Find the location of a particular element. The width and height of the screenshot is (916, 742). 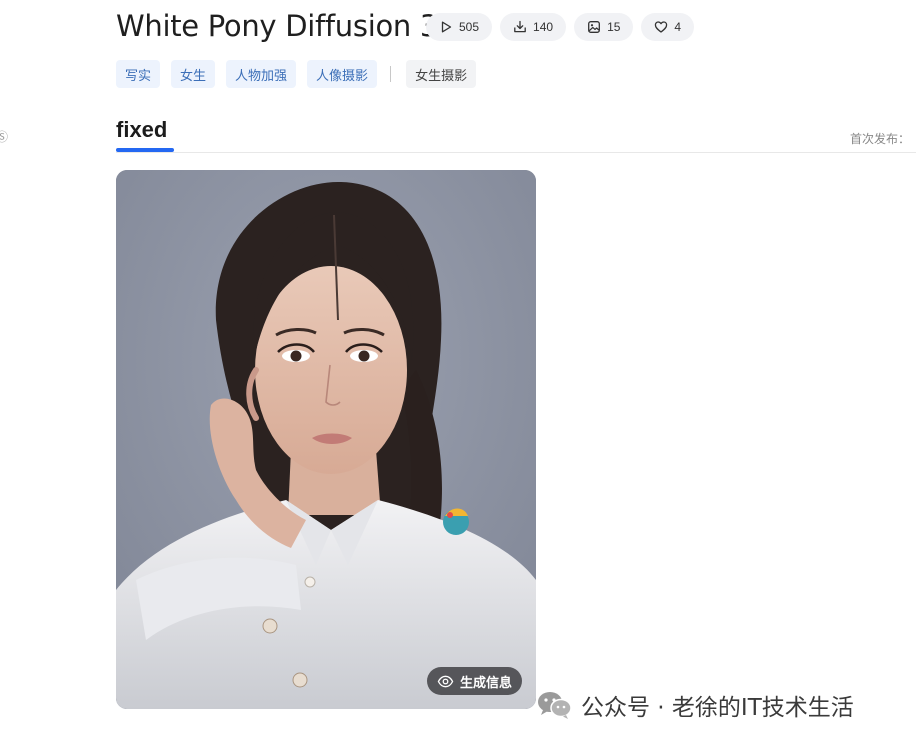

heart-icon is located at coordinates (661, 27).